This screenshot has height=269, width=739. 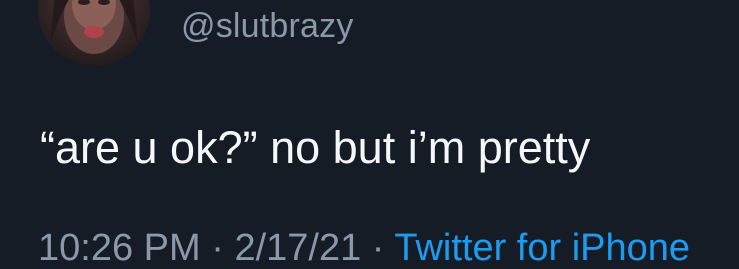 What do you see at coordinates (119, 248) in the screenshot?
I see `tweet-time: 10:26 PM` at bounding box center [119, 248].